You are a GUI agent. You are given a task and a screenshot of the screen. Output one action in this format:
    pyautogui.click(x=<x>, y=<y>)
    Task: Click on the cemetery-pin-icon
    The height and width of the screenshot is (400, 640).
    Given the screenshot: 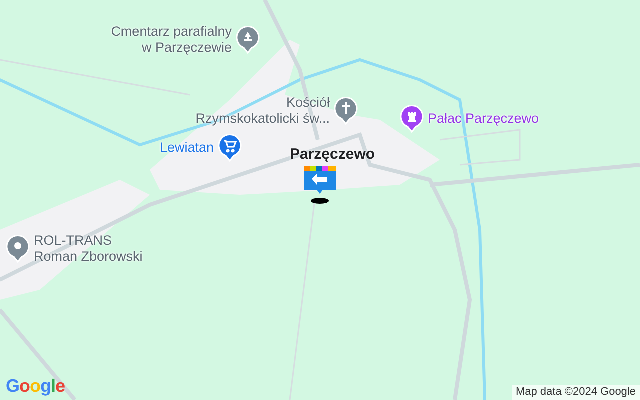 What is the action you would take?
    pyautogui.click(x=248, y=40)
    